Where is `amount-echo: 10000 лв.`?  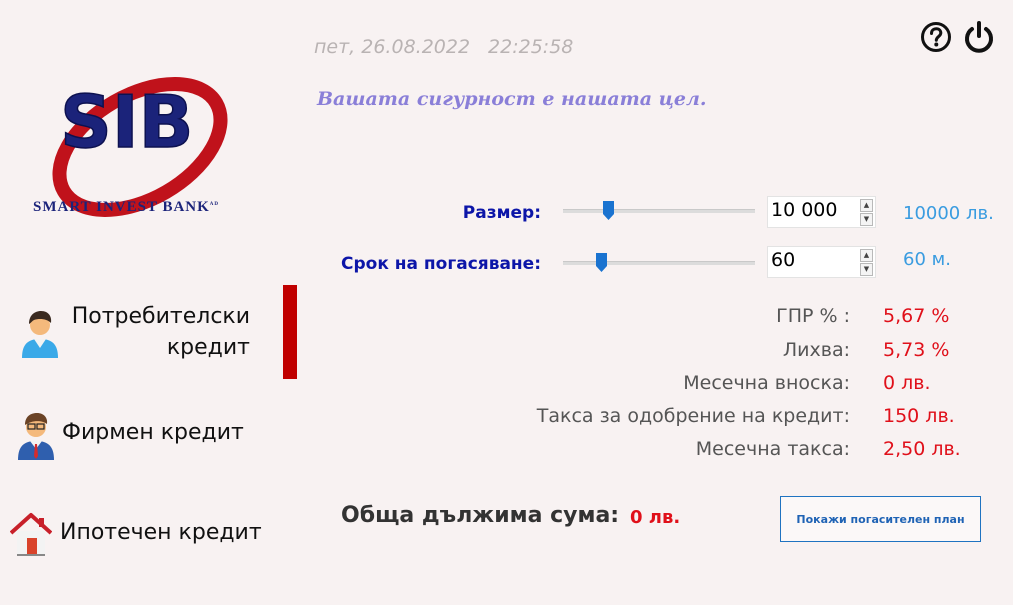 amount-echo: 10000 лв. is located at coordinates (948, 213).